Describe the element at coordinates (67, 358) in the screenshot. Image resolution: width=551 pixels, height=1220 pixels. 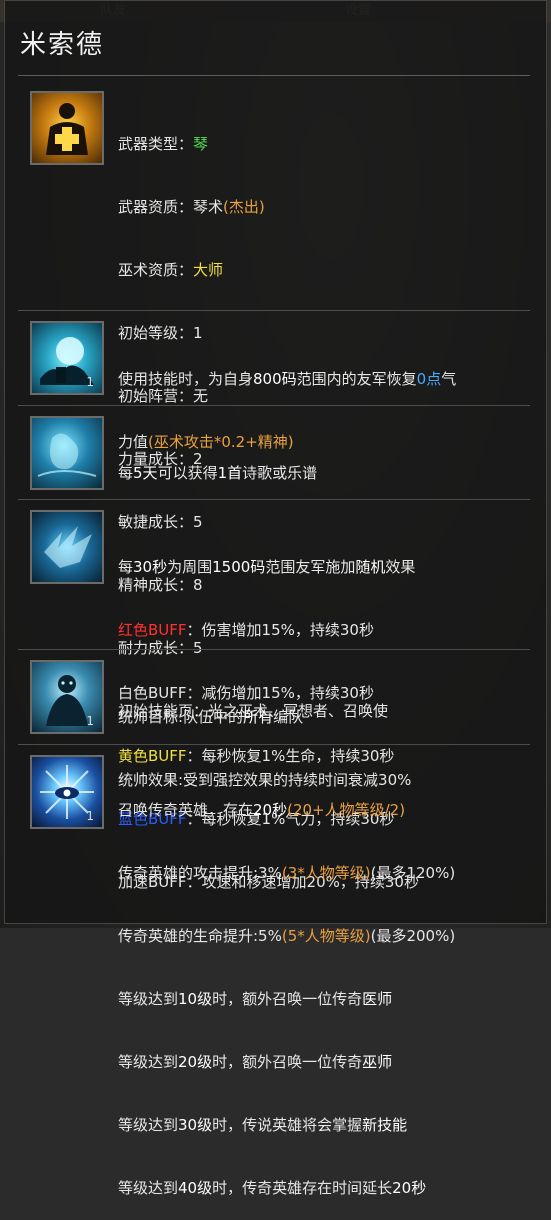
I see `skill-heal-icon: 1` at that location.